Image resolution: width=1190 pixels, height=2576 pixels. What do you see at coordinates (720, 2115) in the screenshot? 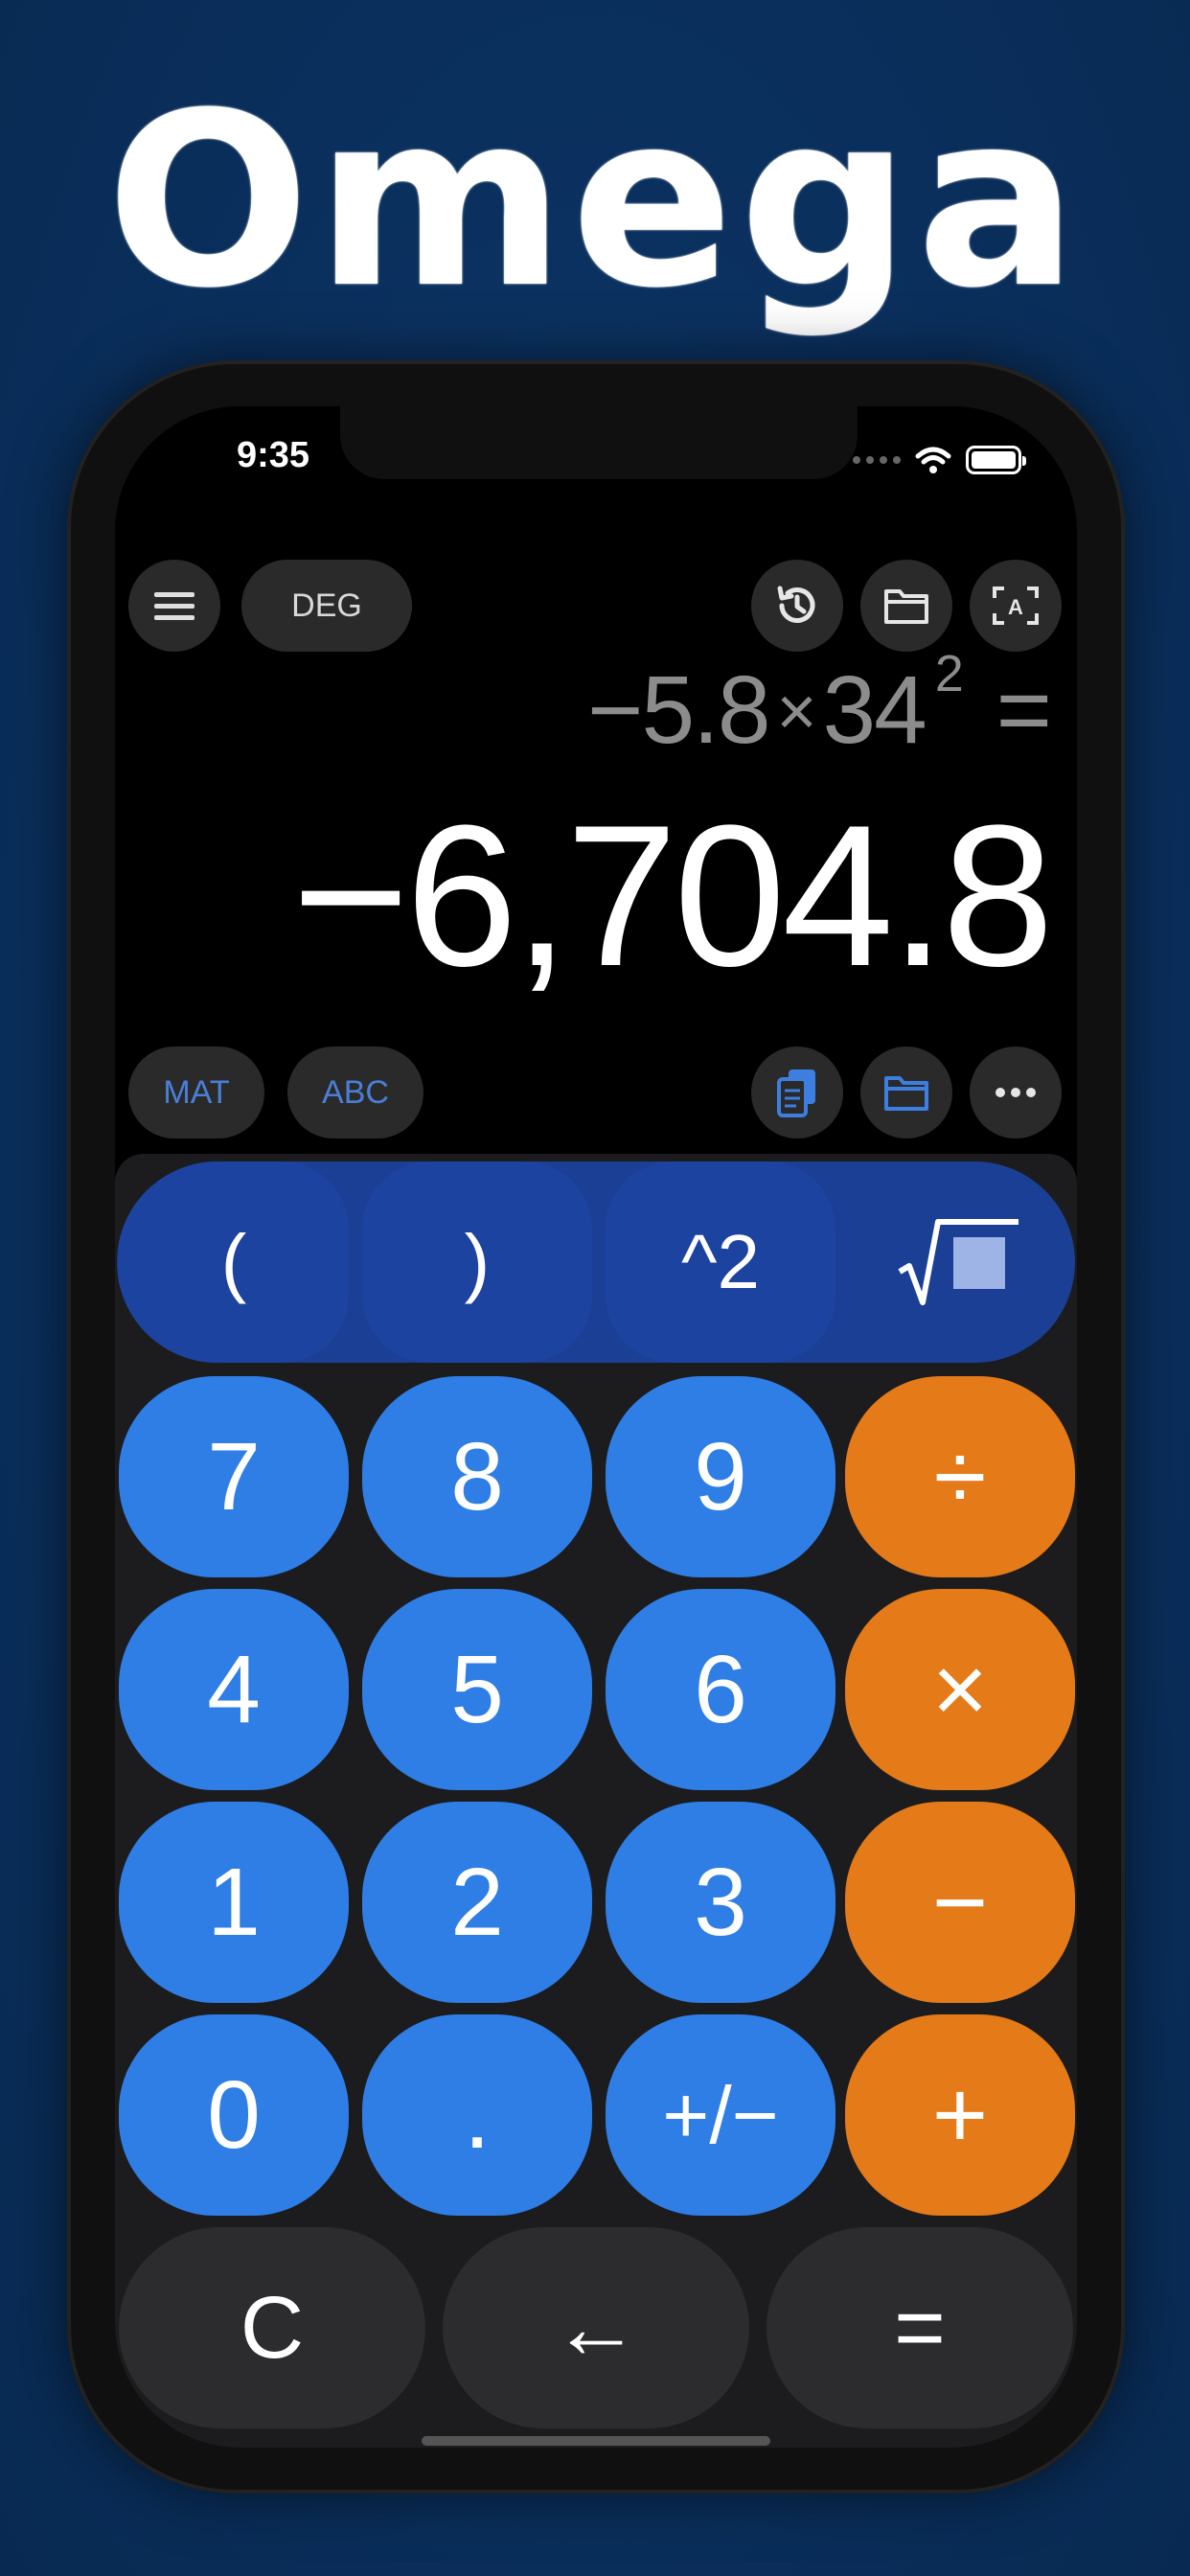
I see `sign-toggle-key: +/−` at bounding box center [720, 2115].